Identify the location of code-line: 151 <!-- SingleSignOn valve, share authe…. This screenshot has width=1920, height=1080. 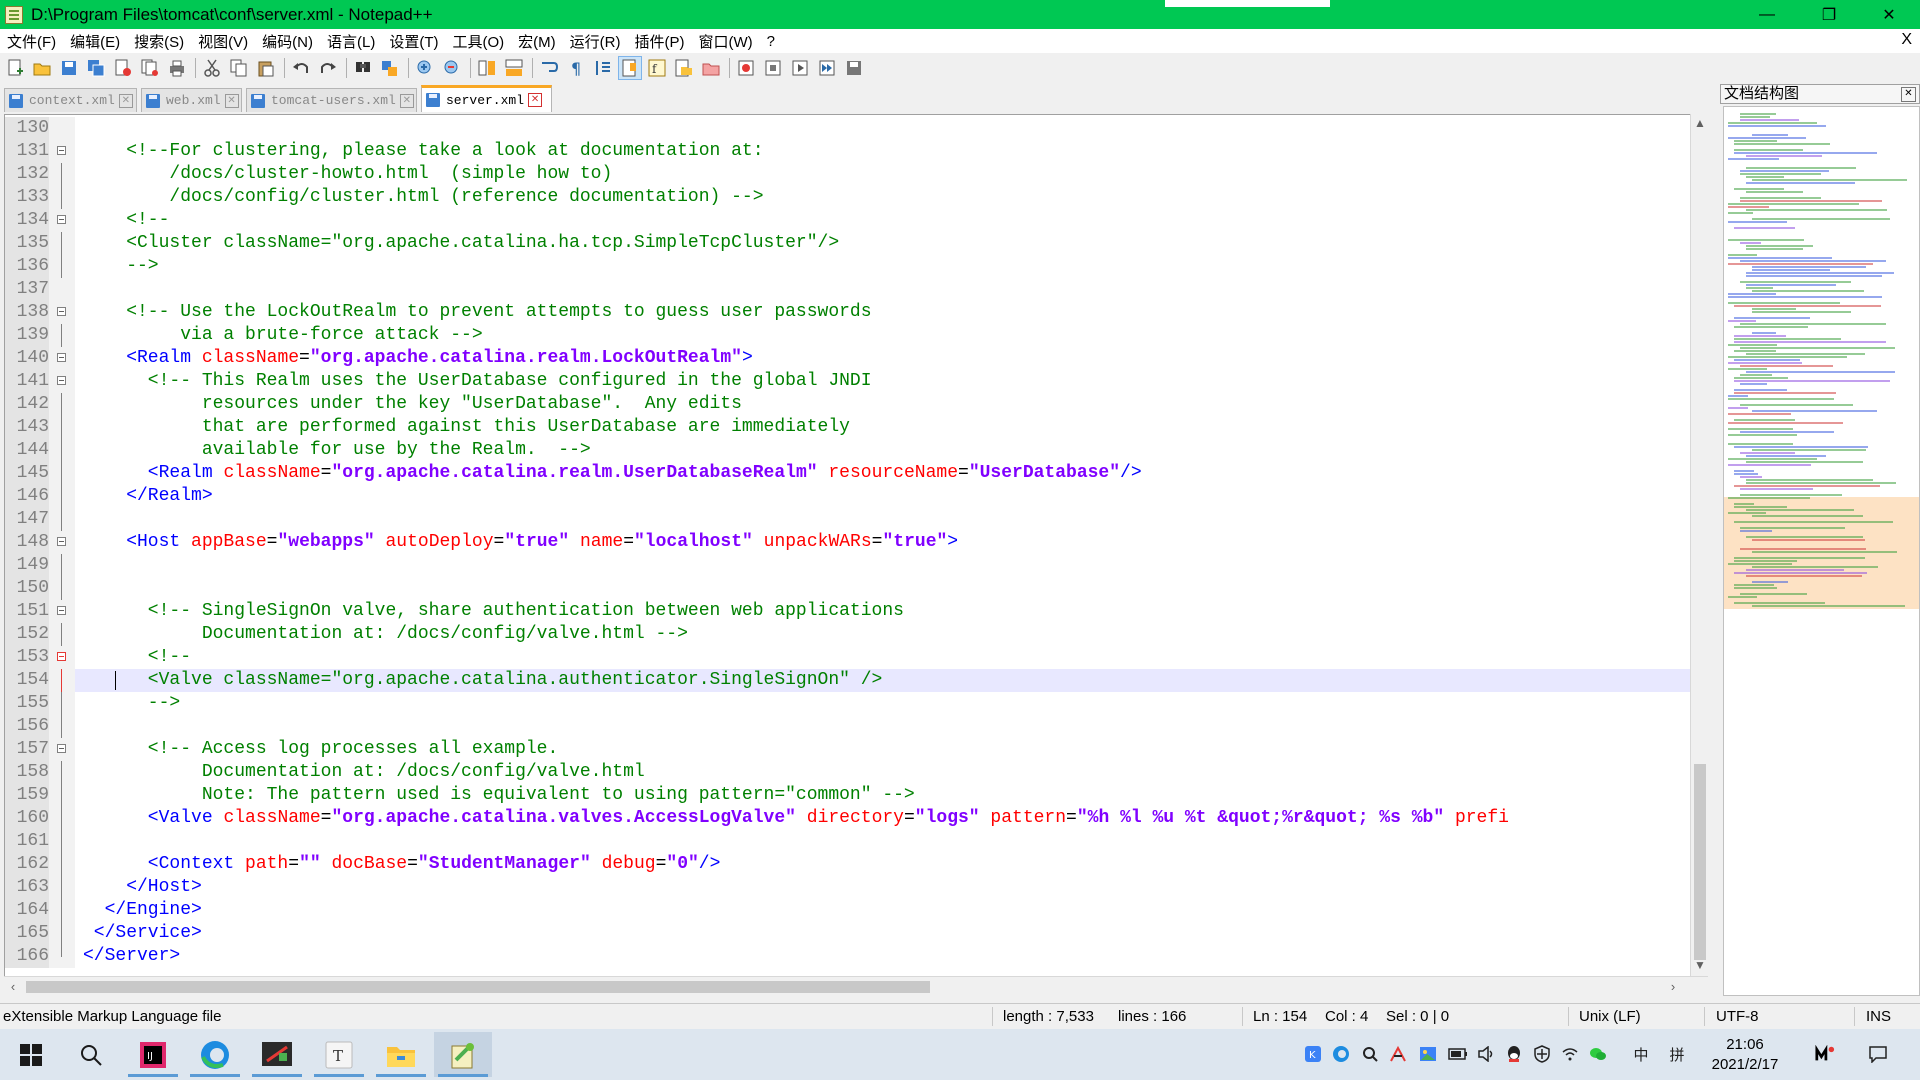
(849, 611).